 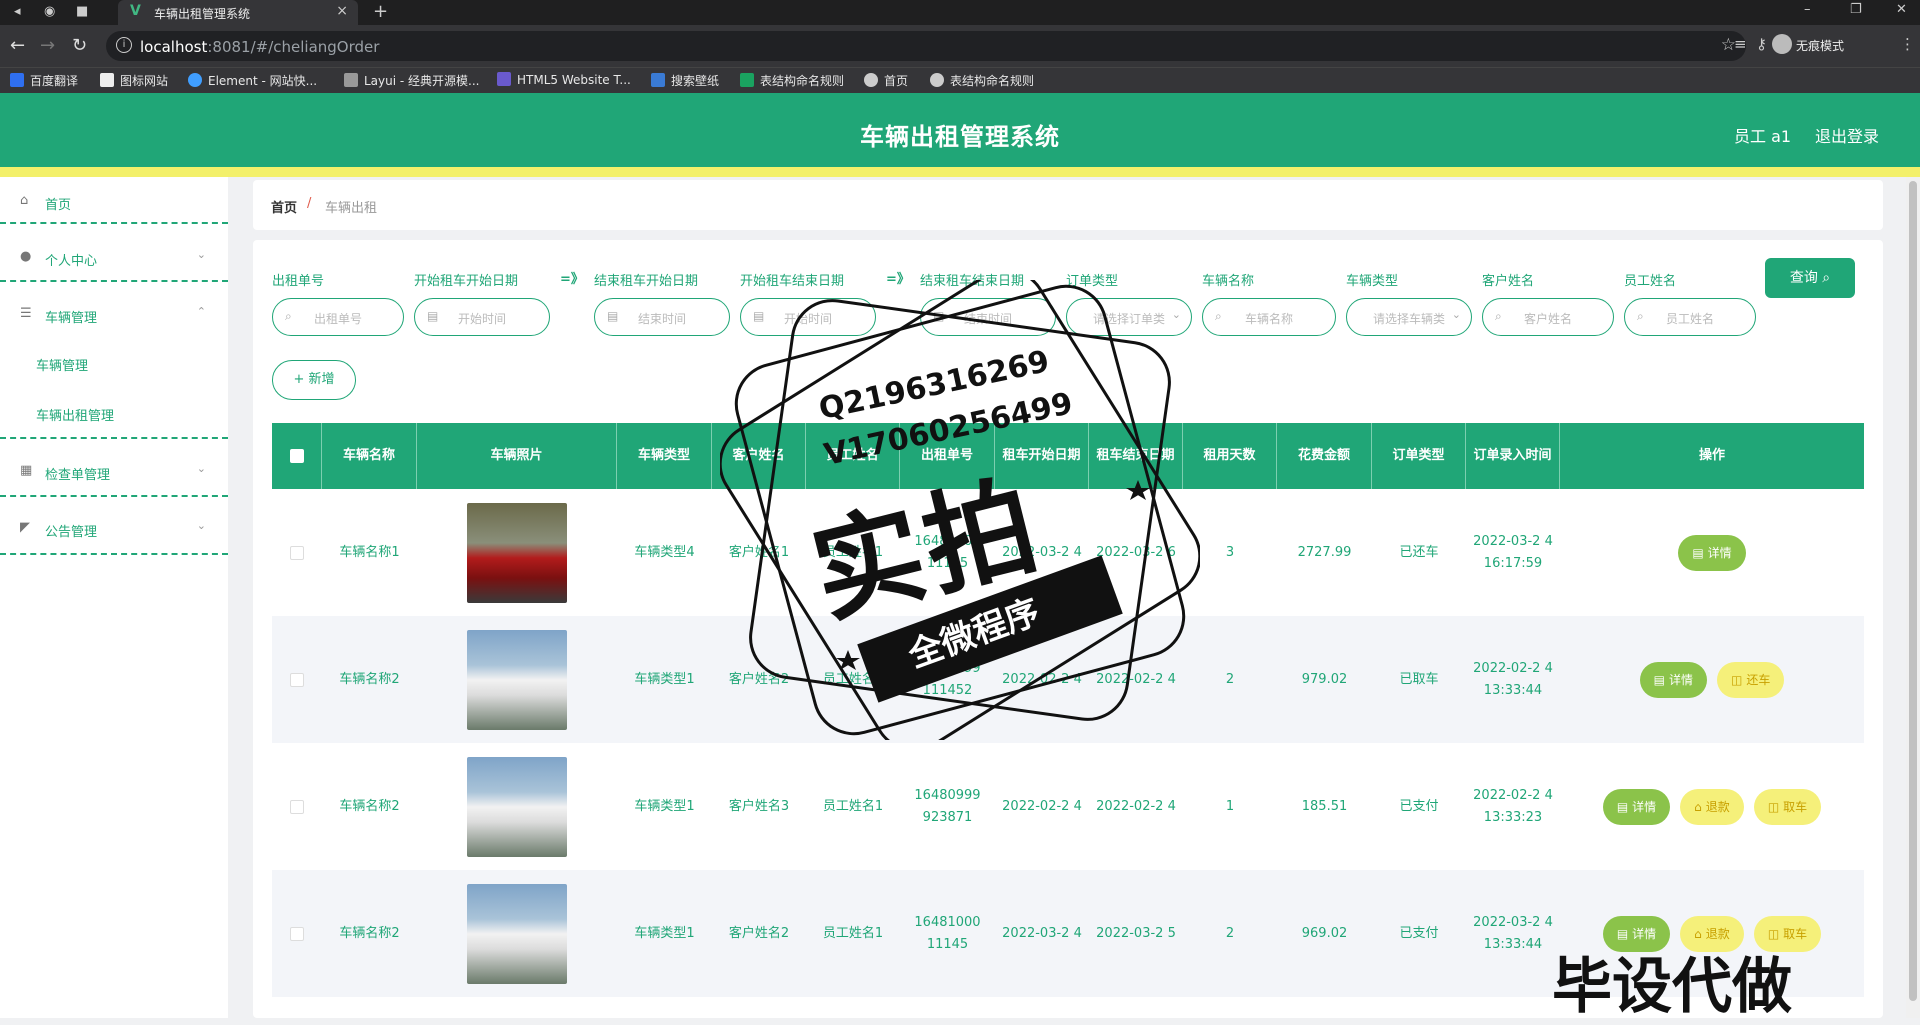 I want to click on end-to-date-input: ▤ 结束时间, so click(x=988, y=317).